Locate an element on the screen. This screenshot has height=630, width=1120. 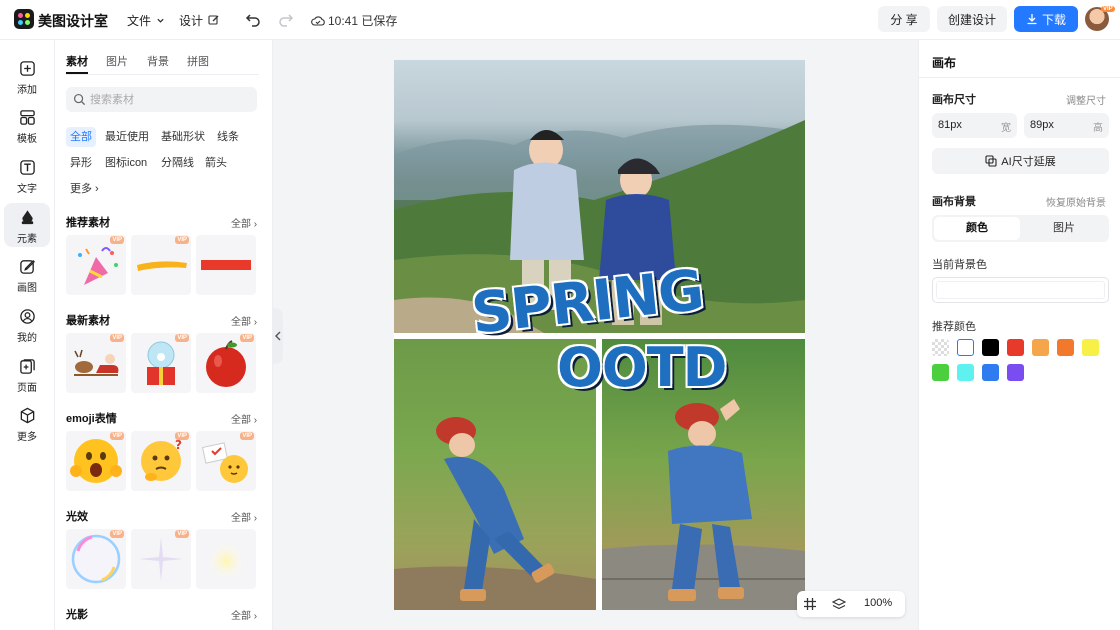
swatch-purple is located at coordinates (1015, 372).